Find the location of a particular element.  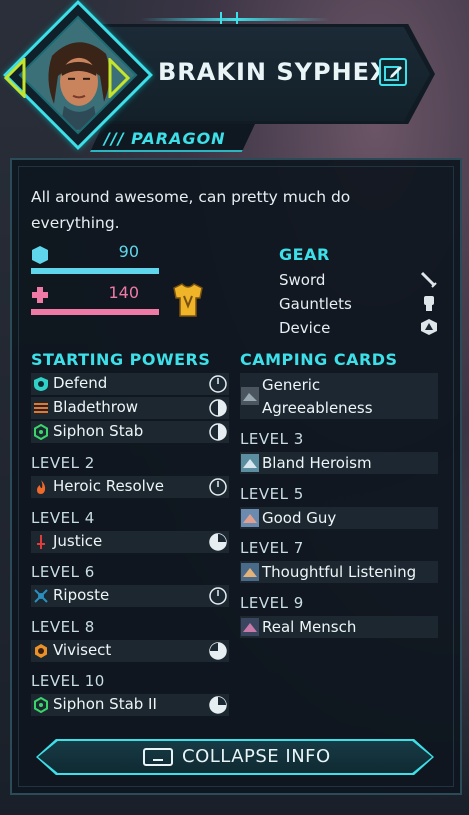

card-label-line2: Agreeableness is located at coordinates (317, 408).